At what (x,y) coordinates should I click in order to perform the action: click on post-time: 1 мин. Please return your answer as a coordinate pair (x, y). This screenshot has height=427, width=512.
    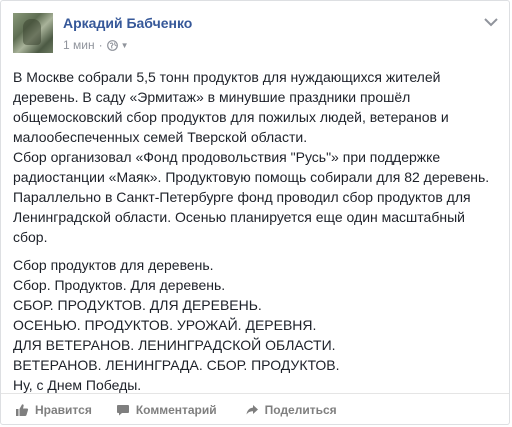
    Looking at the image, I should click on (79, 45).